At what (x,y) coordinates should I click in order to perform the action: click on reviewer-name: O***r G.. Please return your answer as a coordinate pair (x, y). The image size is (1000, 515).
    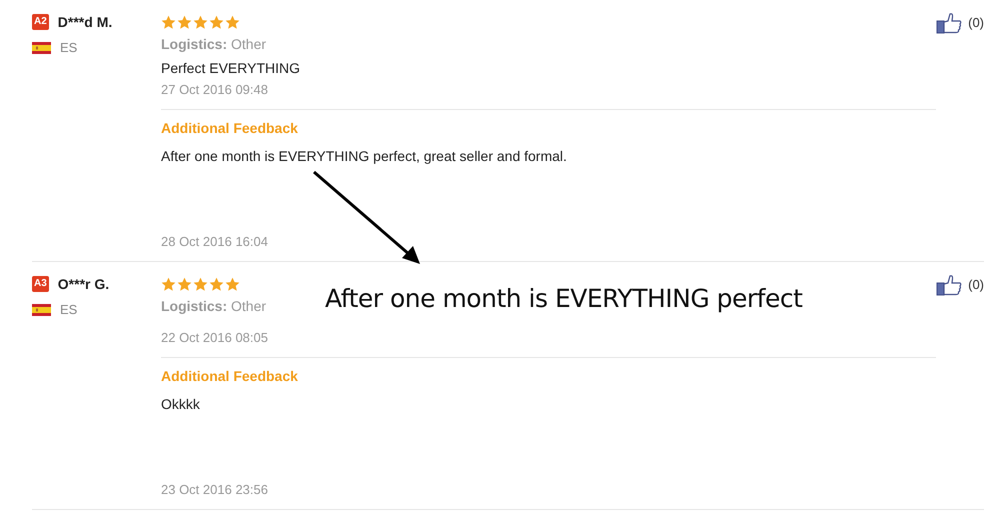
    Looking at the image, I should click on (84, 284).